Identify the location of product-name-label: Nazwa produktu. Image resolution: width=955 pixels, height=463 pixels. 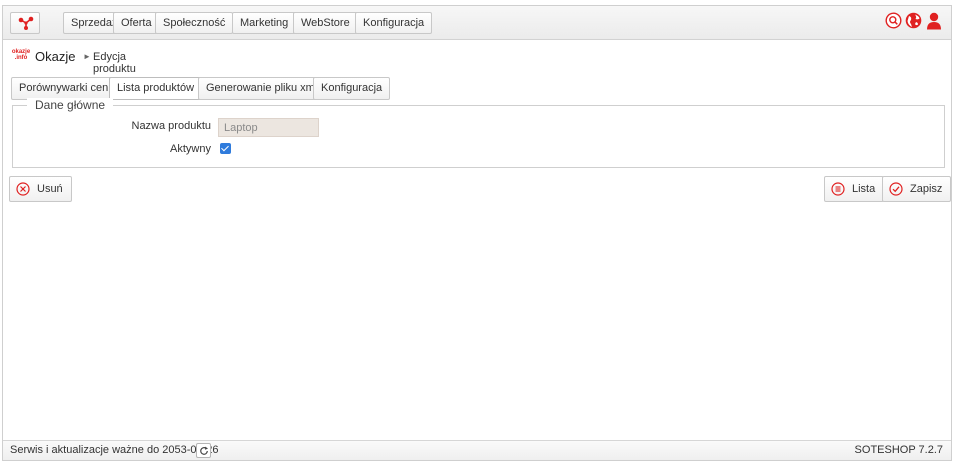
(171, 126).